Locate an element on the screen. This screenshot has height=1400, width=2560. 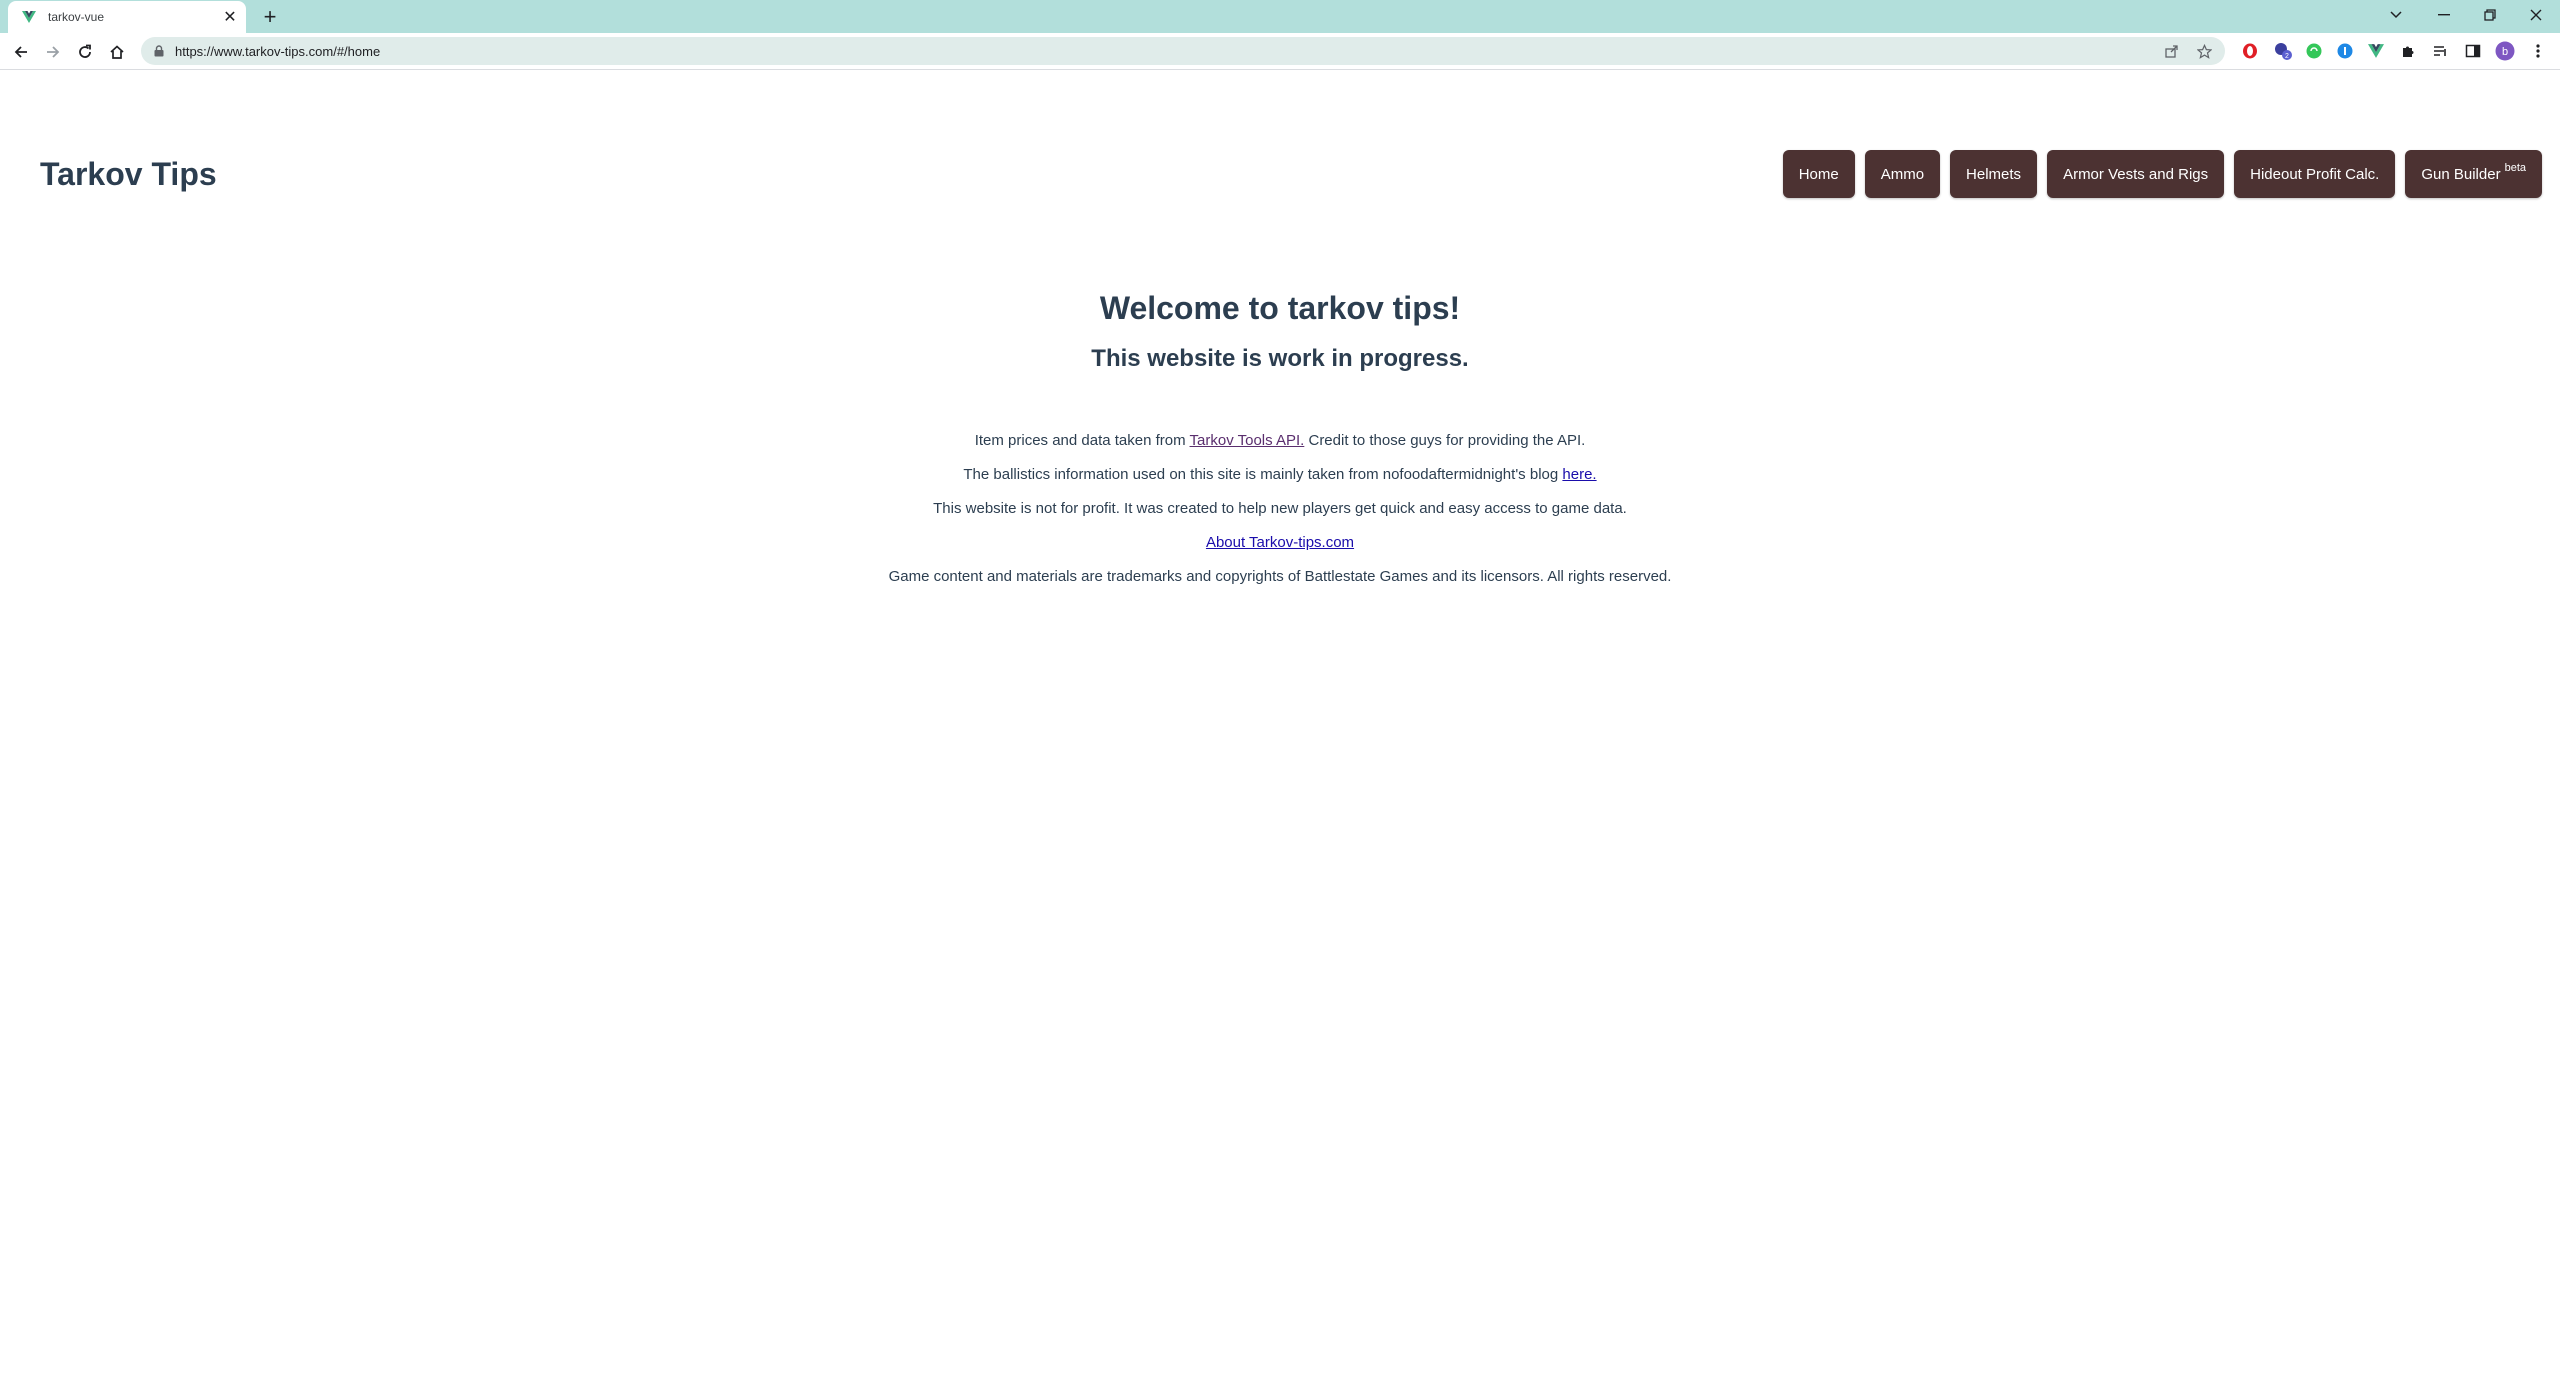
close-tab-icon: ✕ is located at coordinates (230, 17).